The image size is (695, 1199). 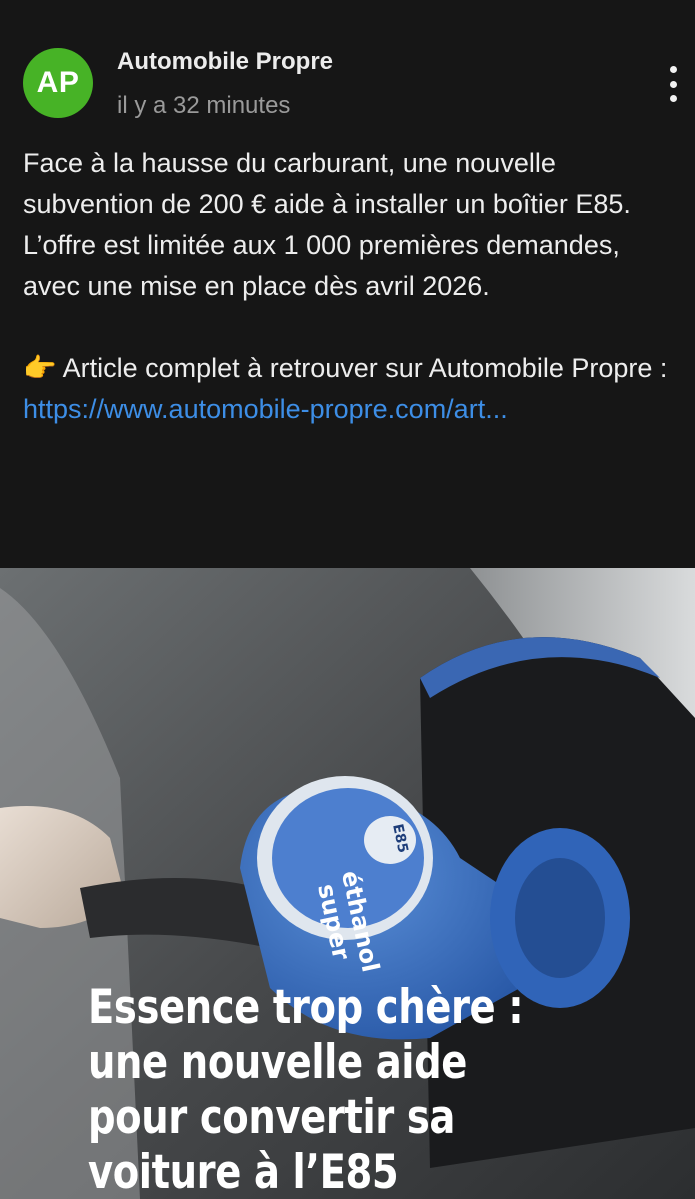 I want to click on headline-line: Essence trop chère :, so click(x=306, y=1007).